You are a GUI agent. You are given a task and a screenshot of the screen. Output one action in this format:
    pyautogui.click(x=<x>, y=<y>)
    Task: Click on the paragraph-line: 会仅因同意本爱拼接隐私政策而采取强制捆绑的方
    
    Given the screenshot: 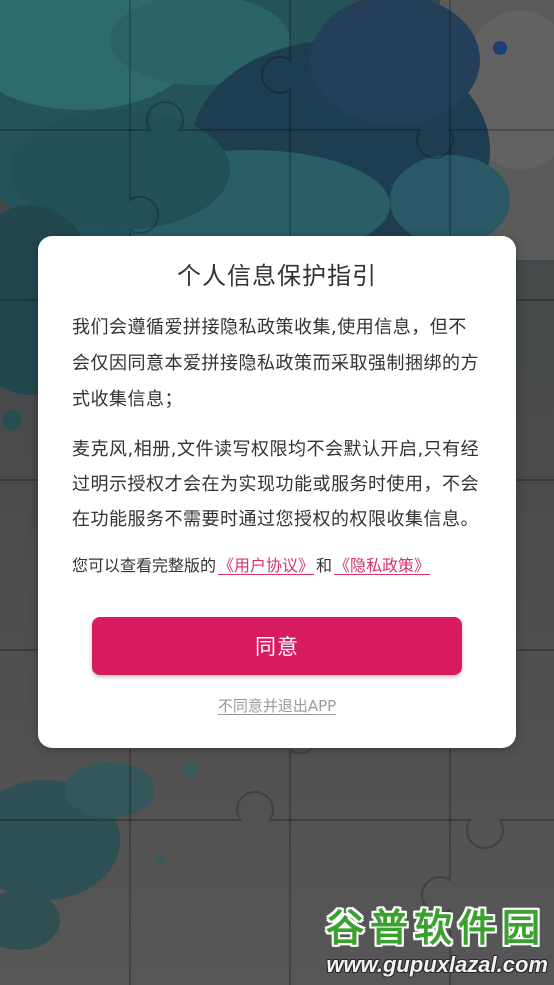 What is the action you would take?
    pyautogui.click(x=275, y=363)
    